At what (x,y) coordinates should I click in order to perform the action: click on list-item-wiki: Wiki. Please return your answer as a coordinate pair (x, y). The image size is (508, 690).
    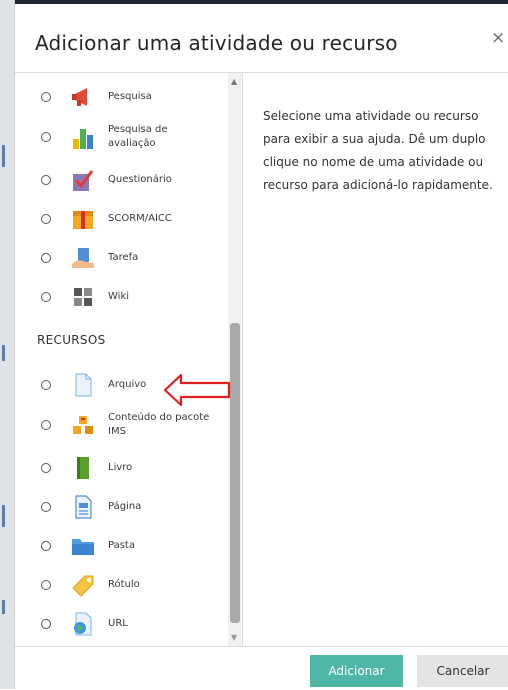
    Looking at the image, I should click on (121, 297).